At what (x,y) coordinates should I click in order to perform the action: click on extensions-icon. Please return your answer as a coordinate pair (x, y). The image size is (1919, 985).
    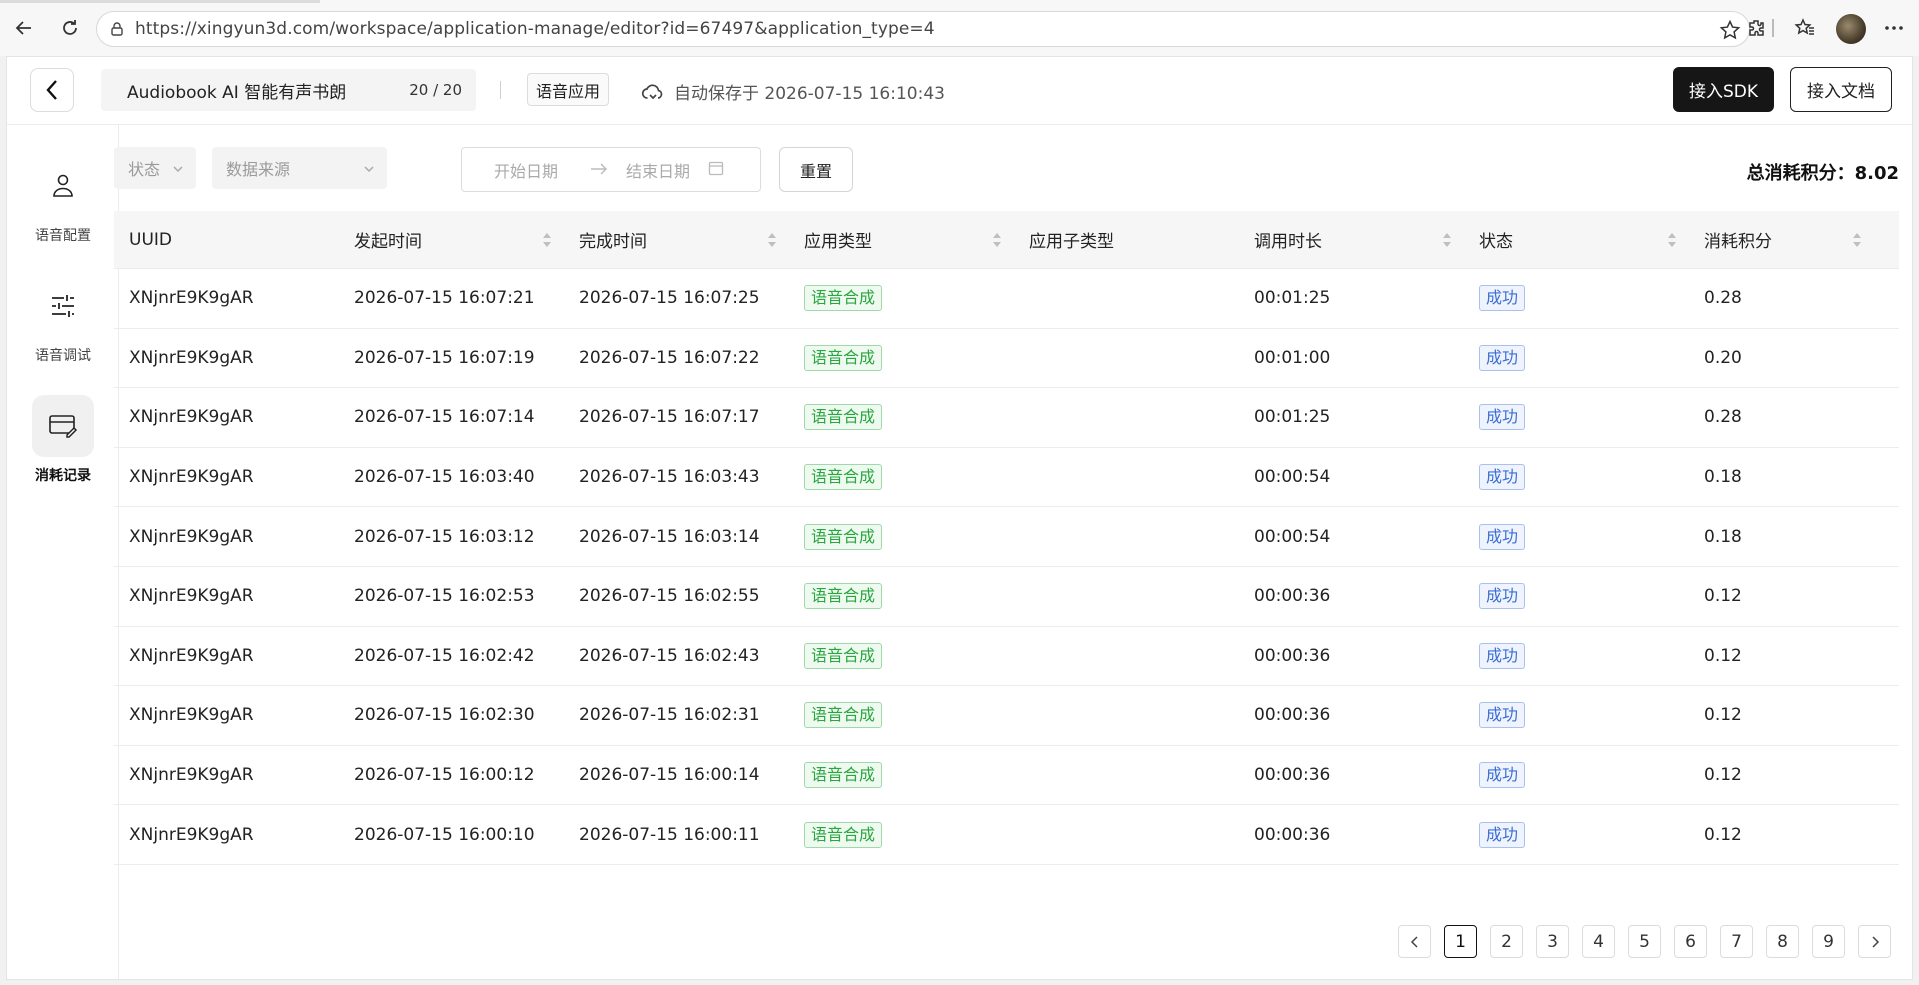
    Looking at the image, I should click on (1756, 28).